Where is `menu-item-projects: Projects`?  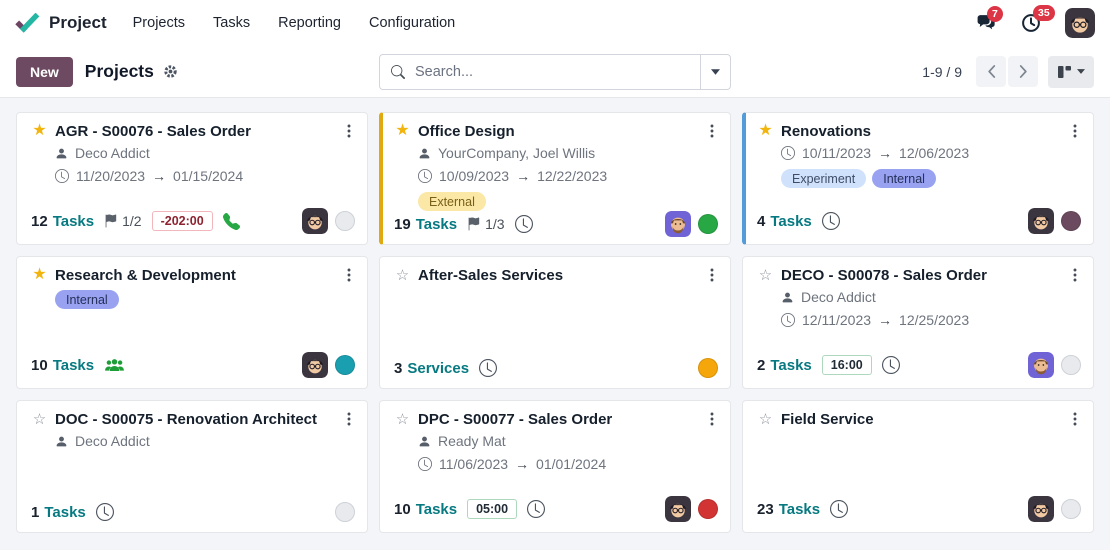 menu-item-projects: Projects is located at coordinates (159, 23).